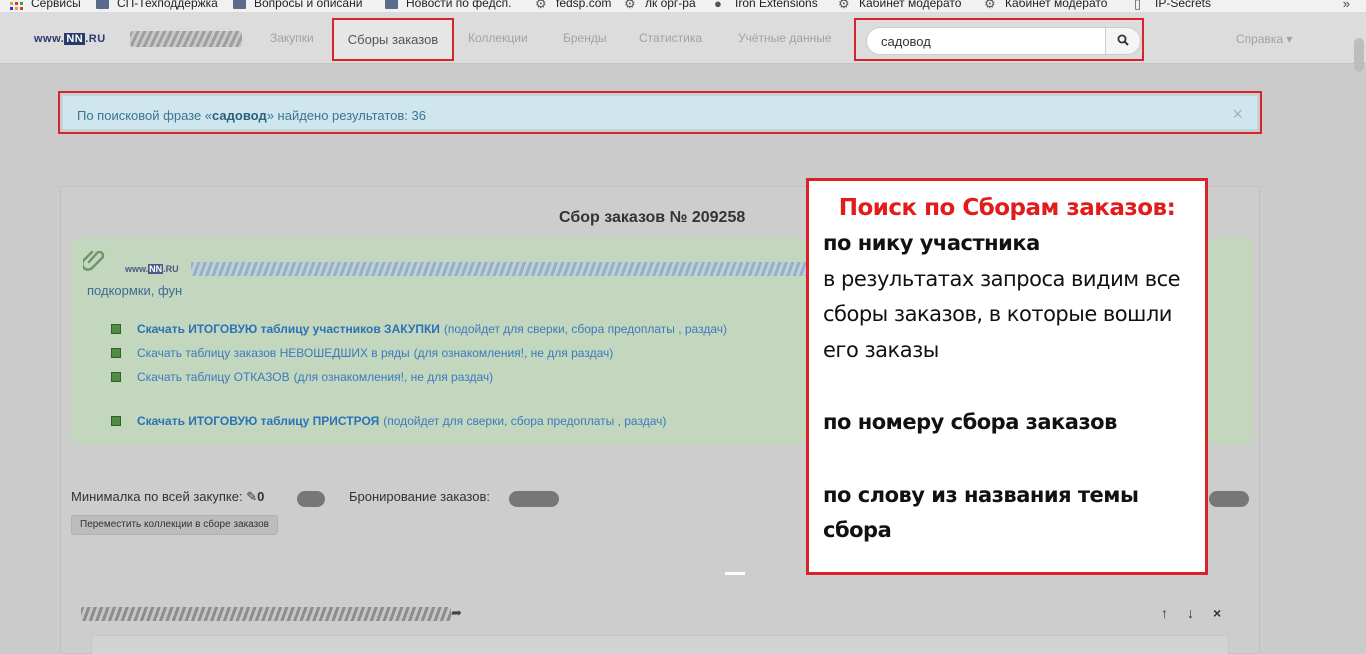  Describe the element at coordinates (1007, 208) in the screenshot. I see `callout-title: Поиск по Сборам заказов:` at that location.